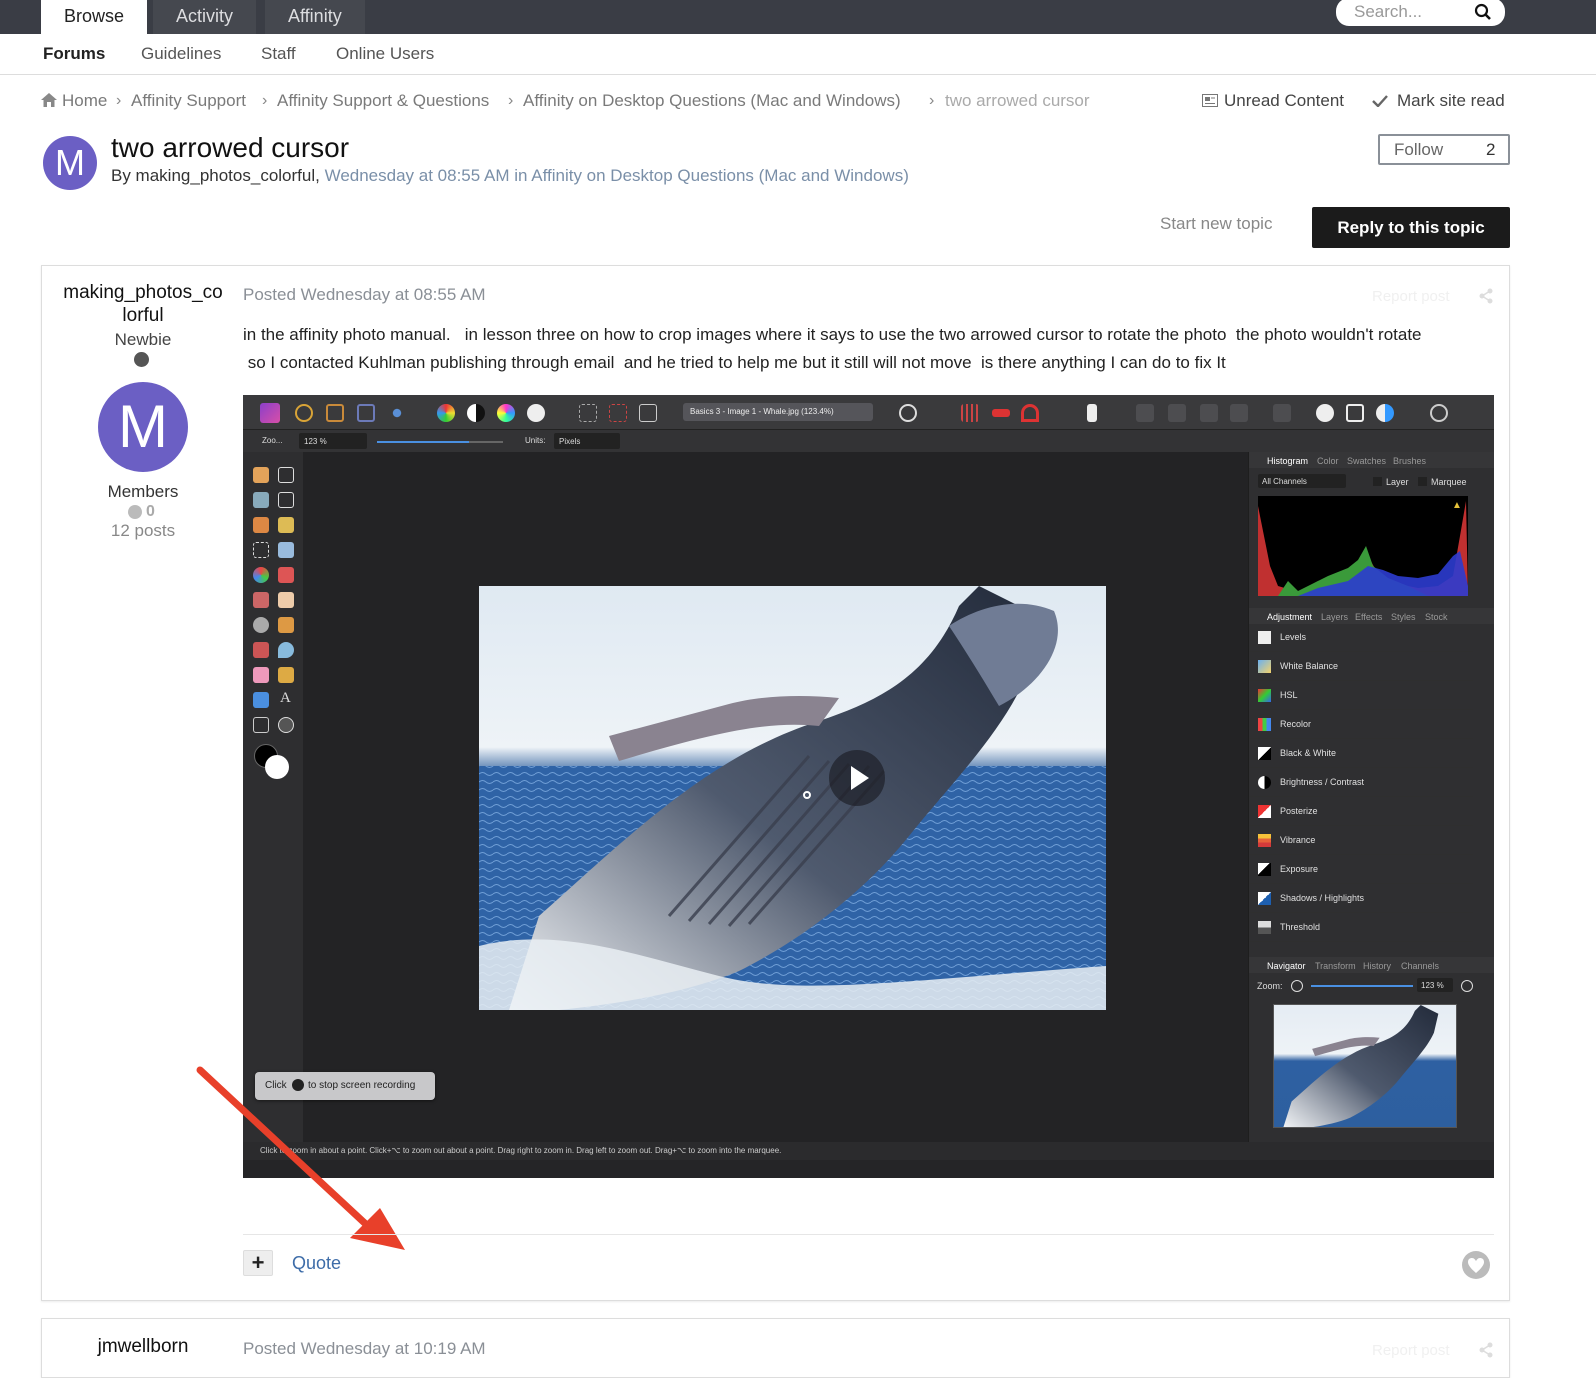 The width and height of the screenshot is (1596, 1378). Describe the element at coordinates (536, 413) in the screenshot. I see `white-balance-icon` at that location.